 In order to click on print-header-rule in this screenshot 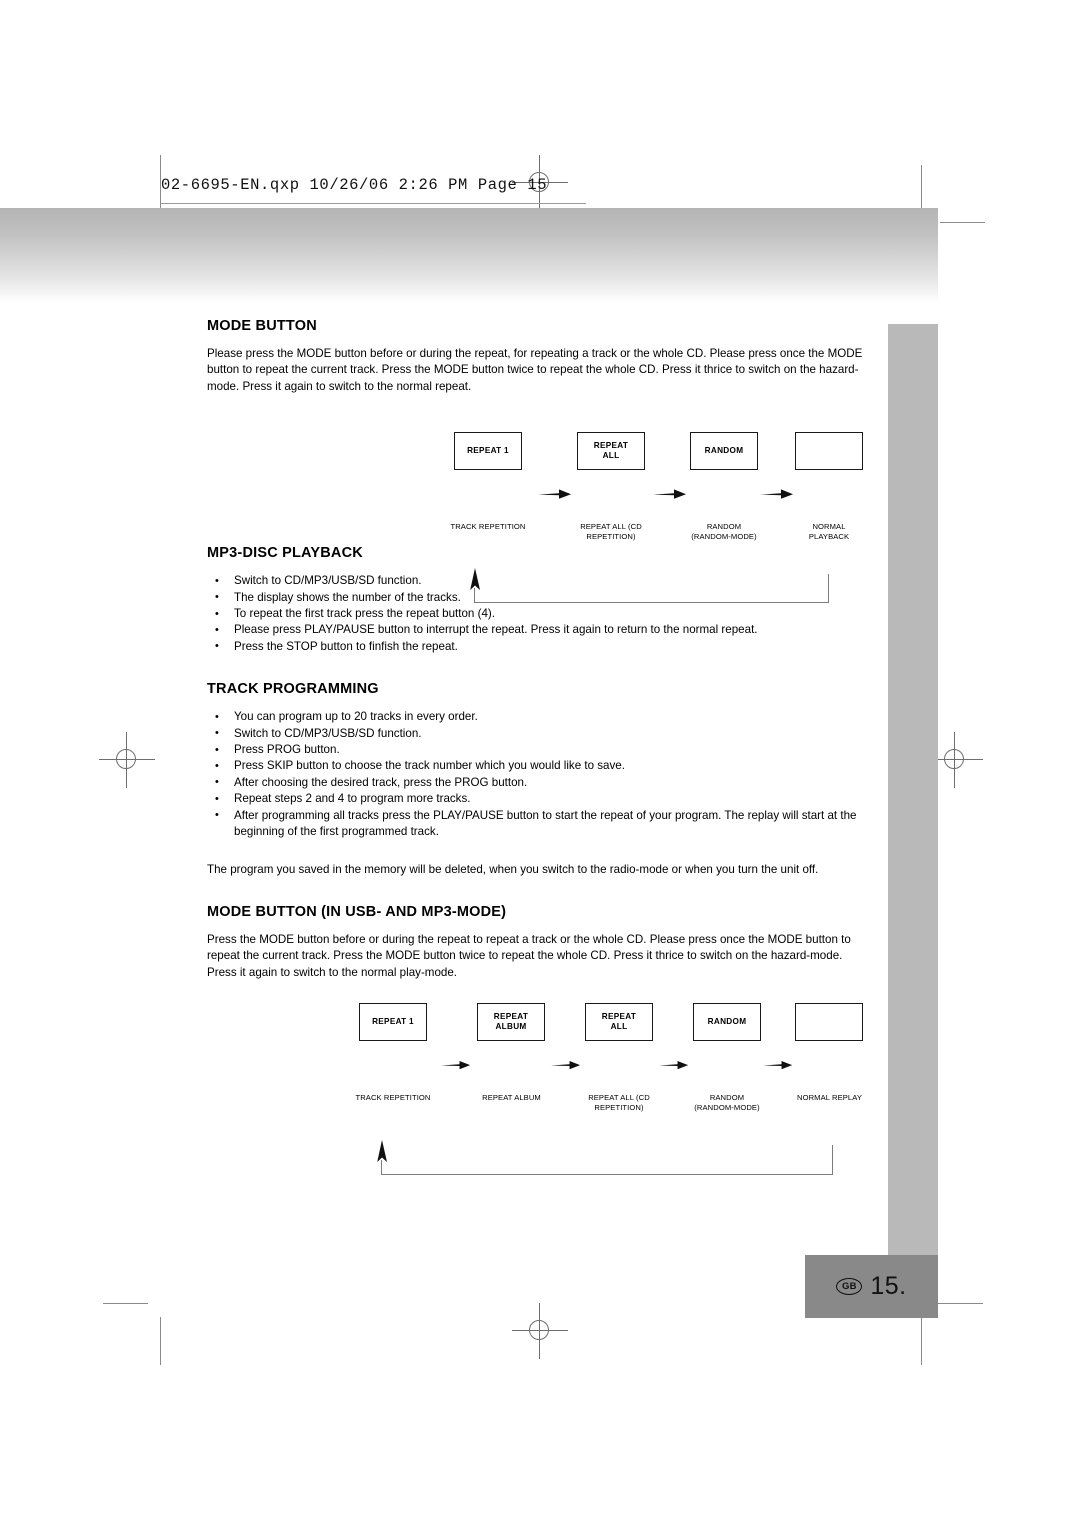, I will do `click(373, 203)`.